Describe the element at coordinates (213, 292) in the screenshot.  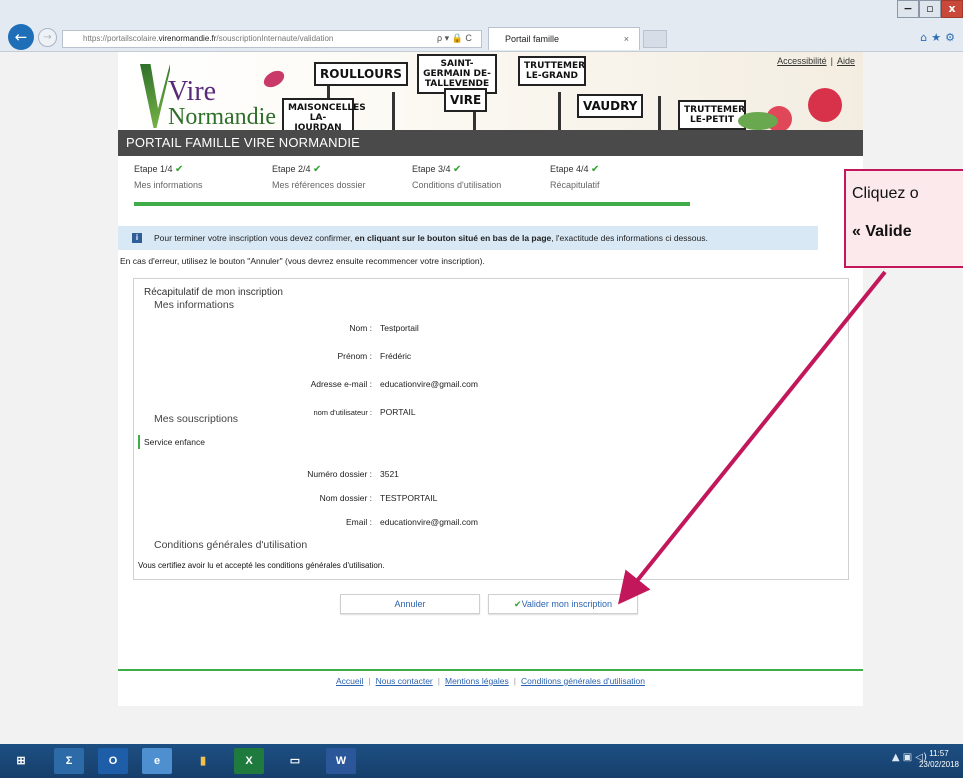
I see `recap-title: Récapitulatif de mon inscription` at that location.